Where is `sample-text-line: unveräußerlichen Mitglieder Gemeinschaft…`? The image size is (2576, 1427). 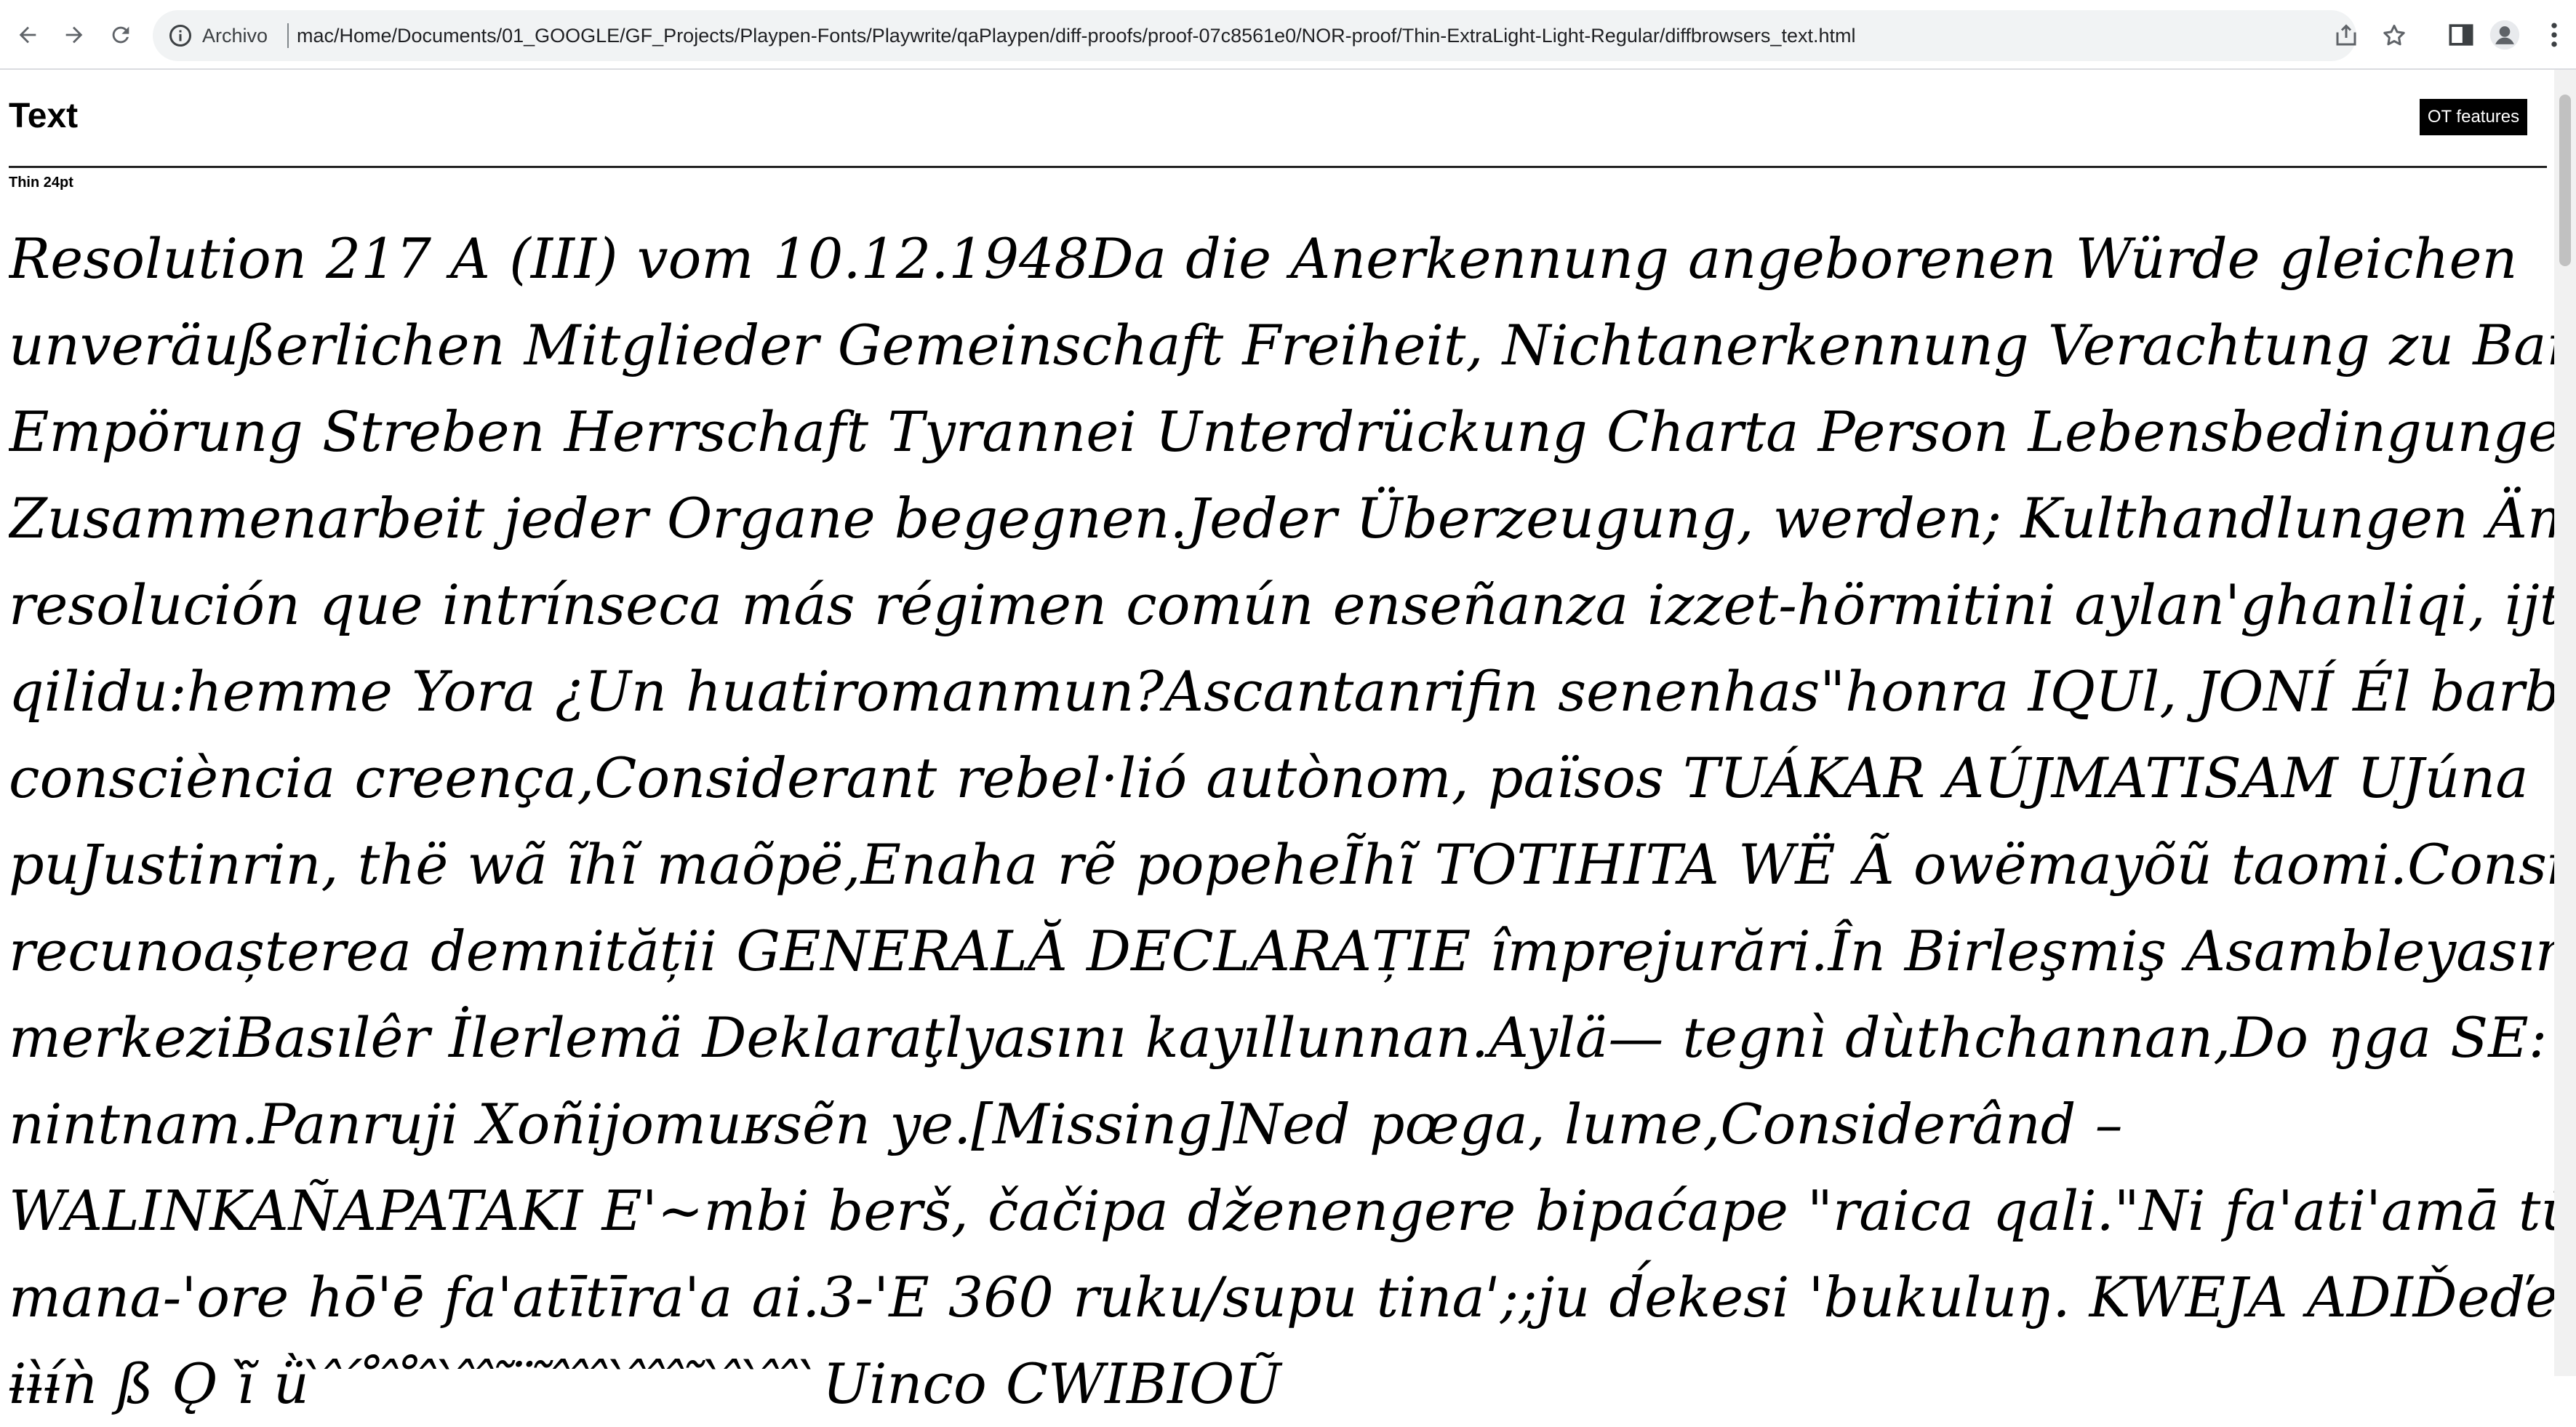
sample-text-line: unveräußerlichen Mitglieder Gemeinschaft… is located at coordinates (1281, 345).